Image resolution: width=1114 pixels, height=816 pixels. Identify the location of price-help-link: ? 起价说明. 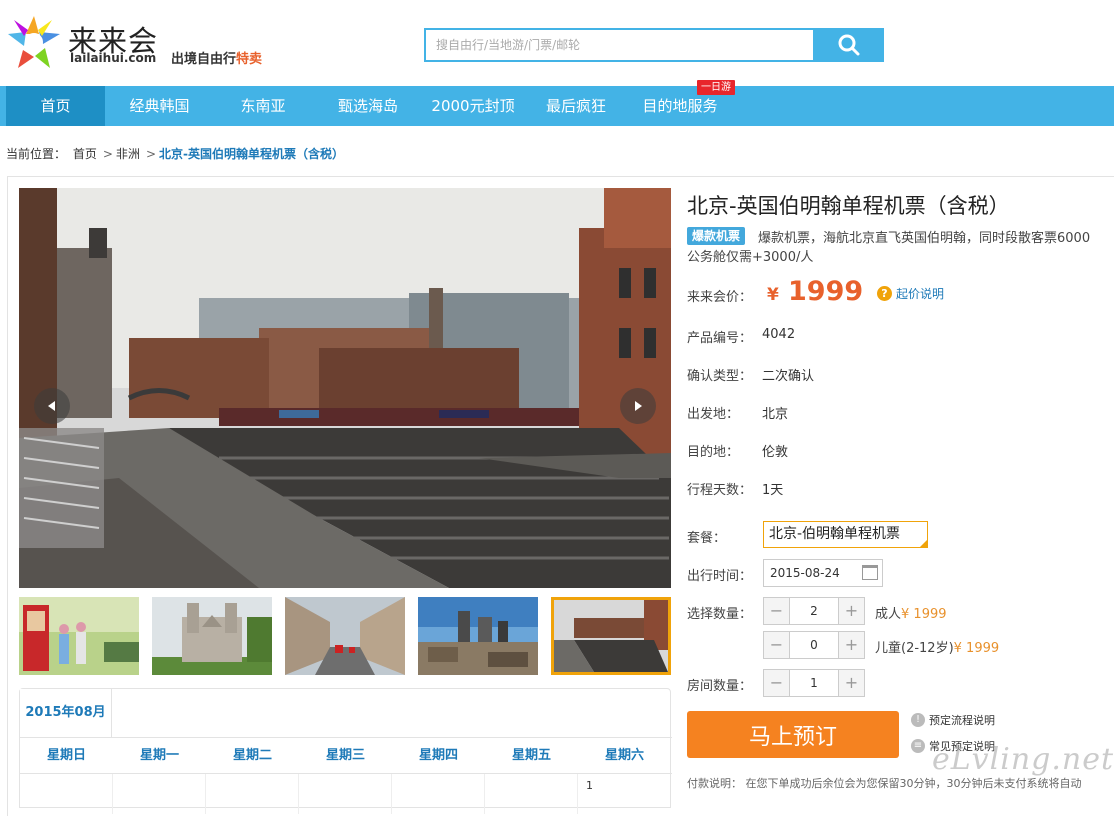
(910, 293).